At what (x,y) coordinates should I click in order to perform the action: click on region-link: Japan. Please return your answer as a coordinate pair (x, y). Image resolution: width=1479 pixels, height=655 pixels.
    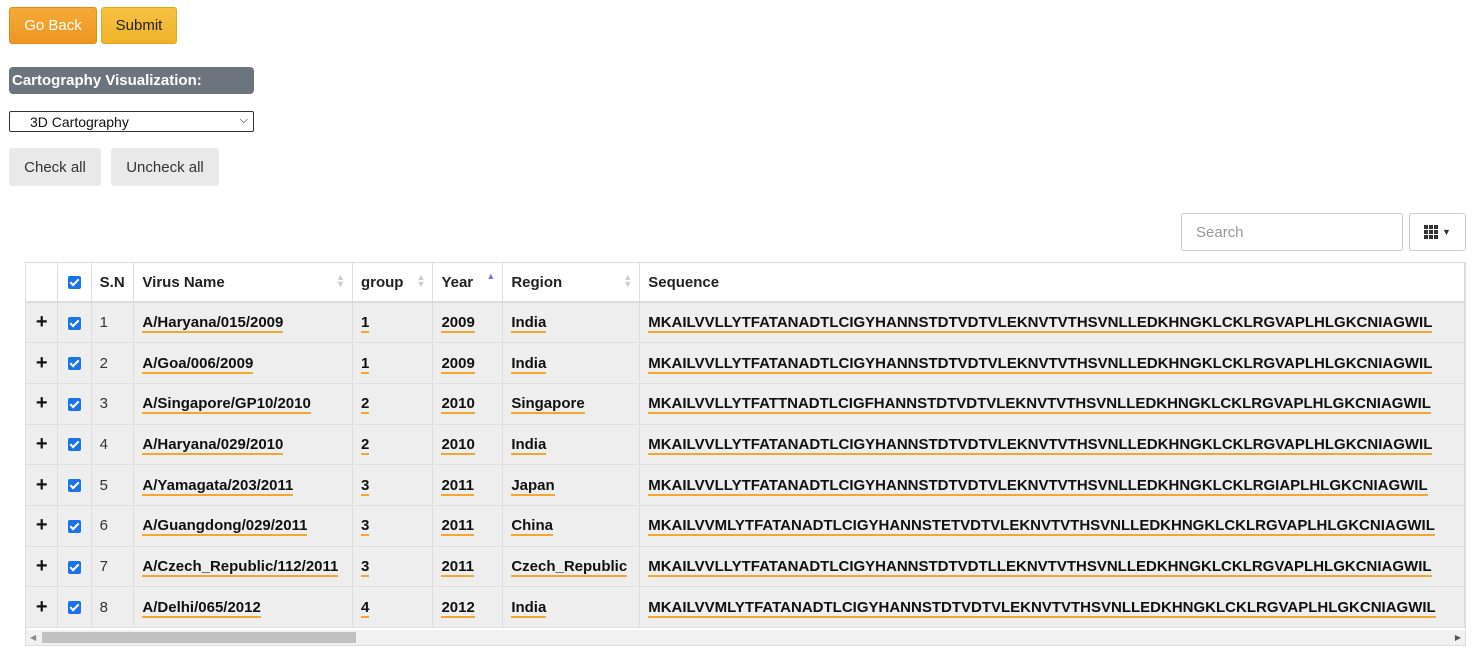
    Looking at the image, I should click on (533, 486).